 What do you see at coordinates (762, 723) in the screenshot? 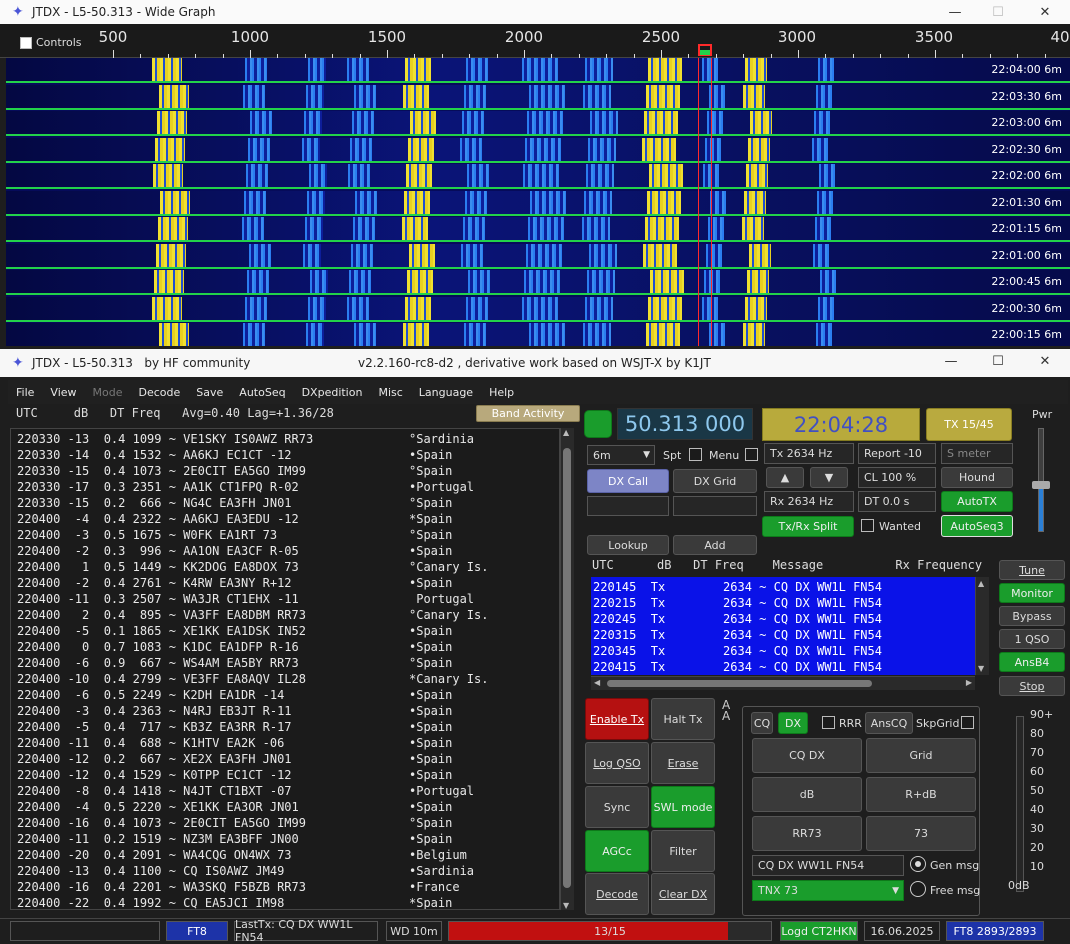
I see `cq-button: CQ` at bounding box center [762, 723].